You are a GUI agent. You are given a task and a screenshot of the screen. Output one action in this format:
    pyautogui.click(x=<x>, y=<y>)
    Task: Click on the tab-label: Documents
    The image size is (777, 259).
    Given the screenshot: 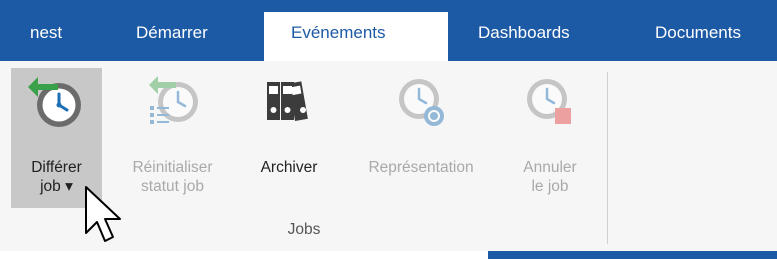 What is the action you would take?
    pyautogui.click(x=698, y=32)
    